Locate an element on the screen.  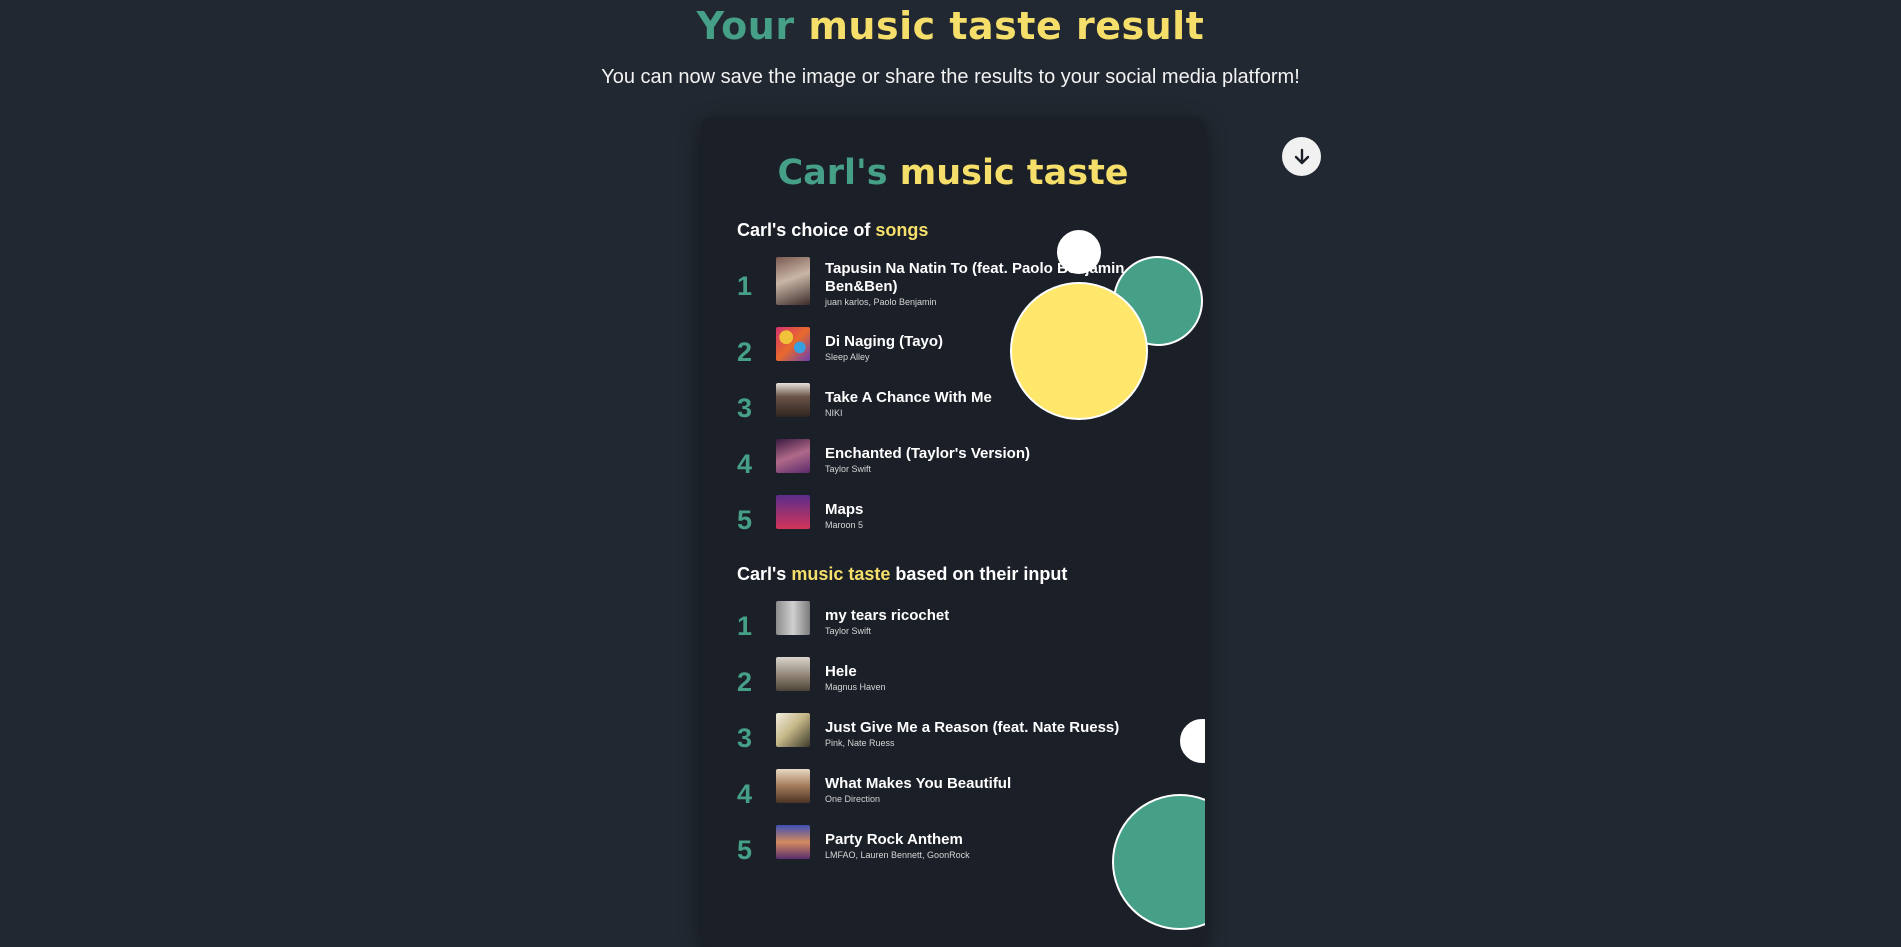
section-title-choice-of-songs: Carl's choice of songs is located at coordinates (832, 230).